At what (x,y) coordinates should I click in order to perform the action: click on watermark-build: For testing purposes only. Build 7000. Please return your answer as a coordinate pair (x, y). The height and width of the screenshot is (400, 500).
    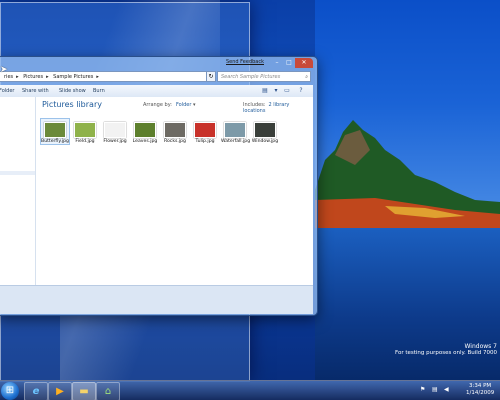
    Looking at the image, I should click on (445, 353).